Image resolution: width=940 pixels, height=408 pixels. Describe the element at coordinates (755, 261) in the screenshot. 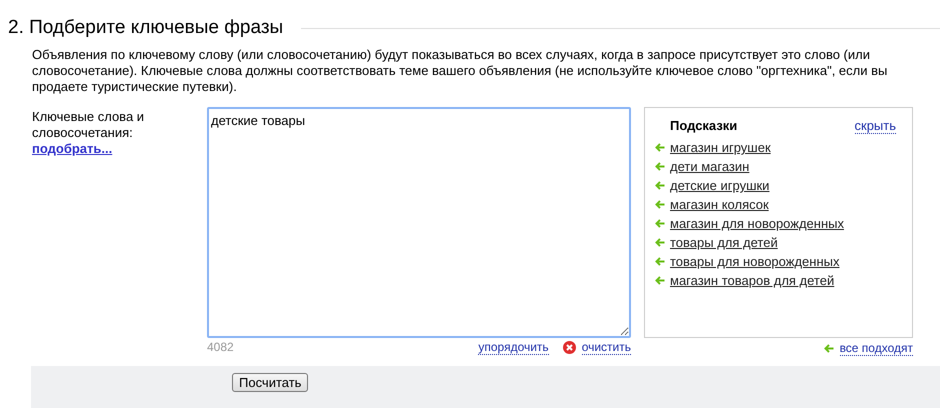

I see `hint-link: товары для новорожденных` at that location.